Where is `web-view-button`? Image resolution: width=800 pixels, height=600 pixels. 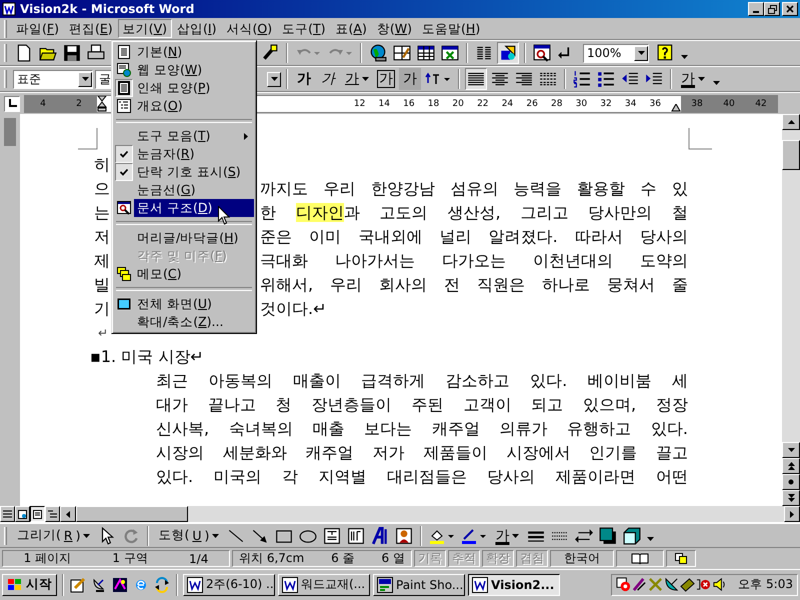 web-view-button is located at coordinates (22, 514).